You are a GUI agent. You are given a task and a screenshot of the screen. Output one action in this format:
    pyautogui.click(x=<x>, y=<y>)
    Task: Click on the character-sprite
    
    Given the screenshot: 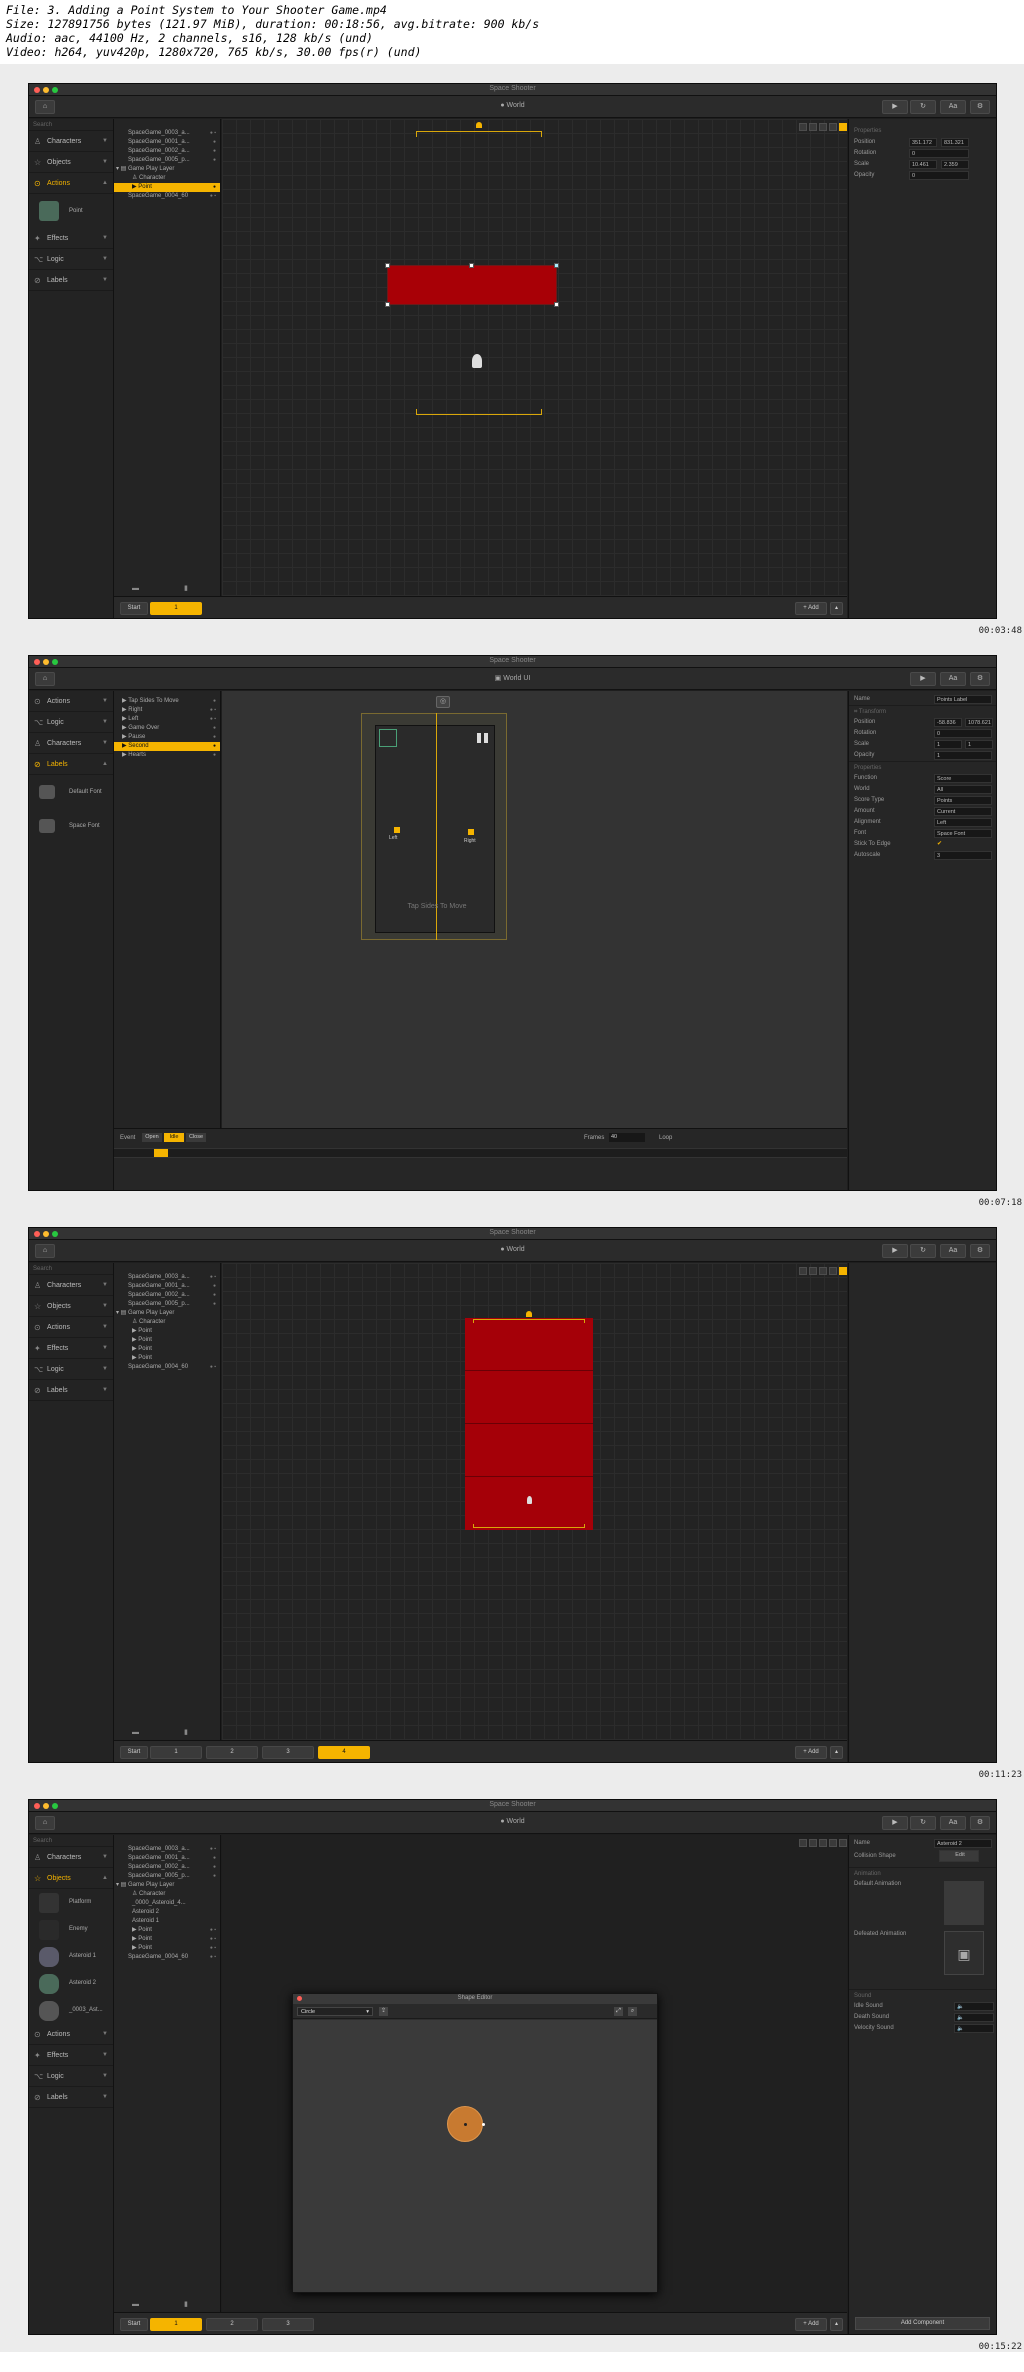 What is the action you would take?
    pyautogui.click(x=477, y=361)
    